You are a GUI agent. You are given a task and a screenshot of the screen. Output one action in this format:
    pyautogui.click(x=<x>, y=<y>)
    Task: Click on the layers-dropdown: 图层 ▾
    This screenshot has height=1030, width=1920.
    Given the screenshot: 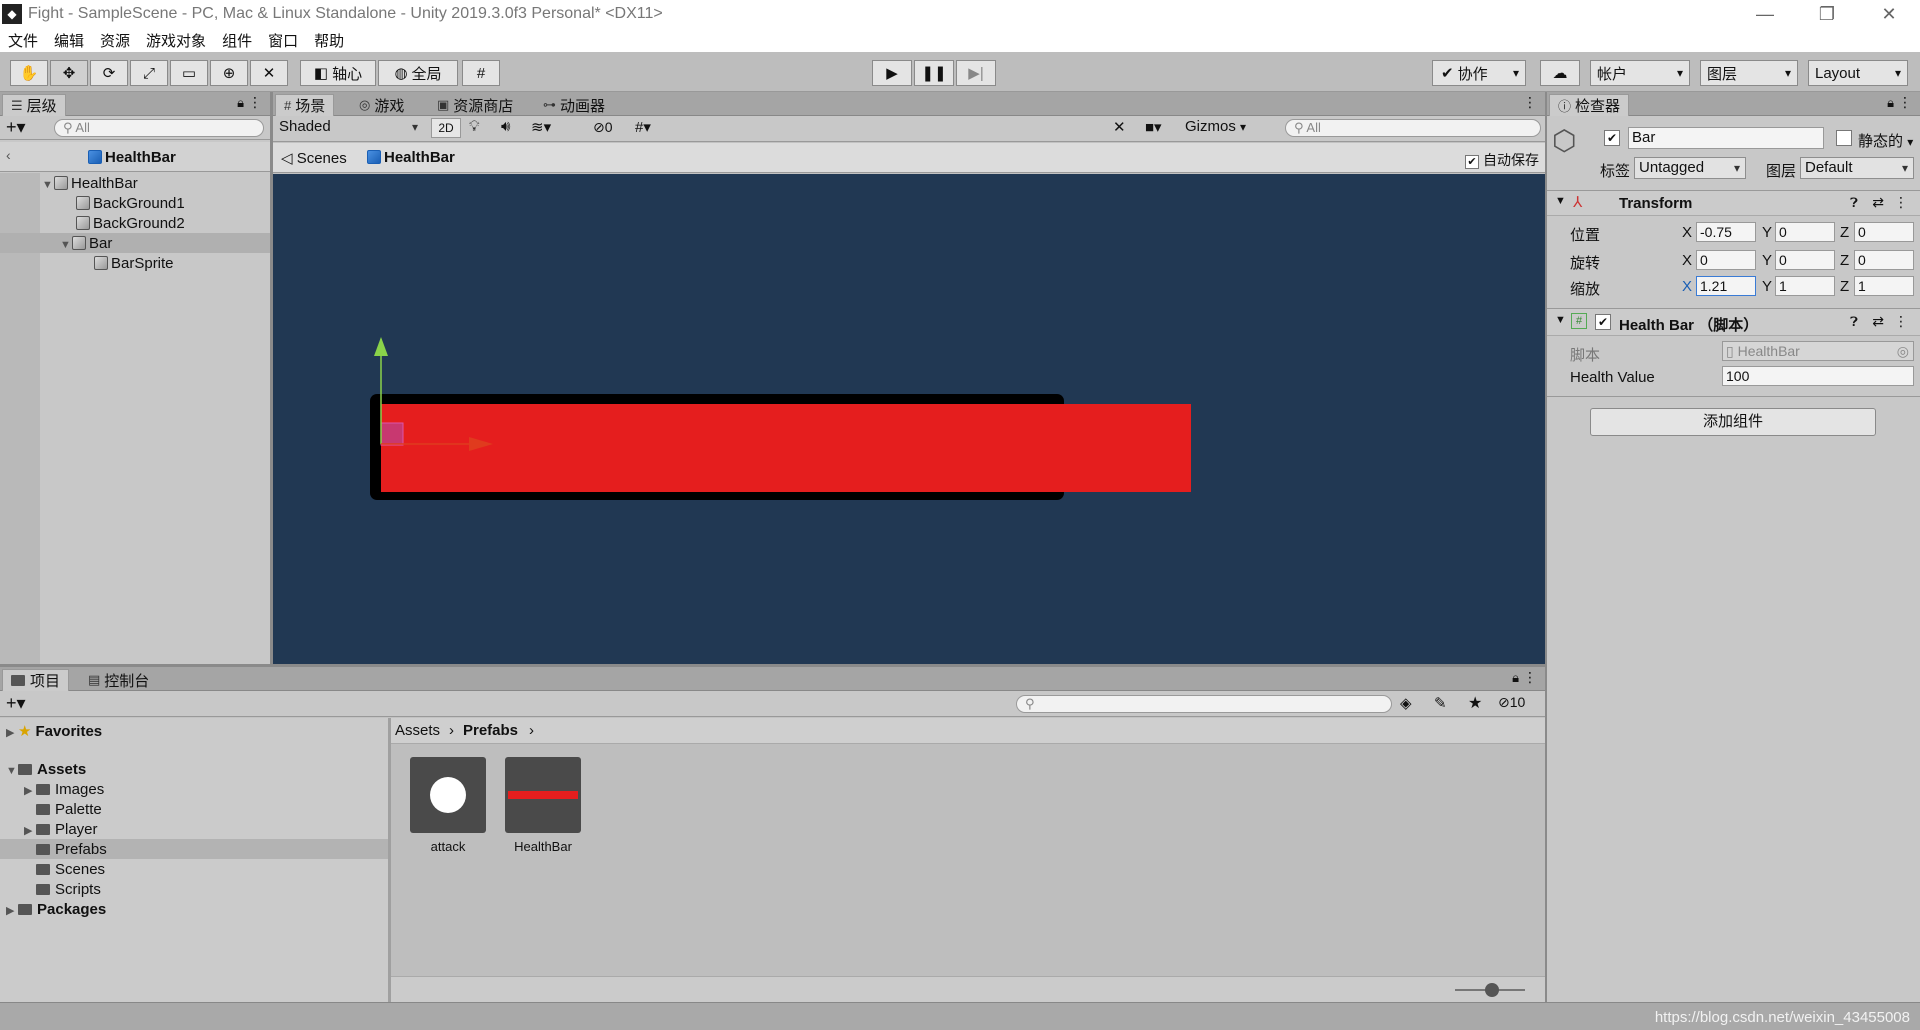 What is the action you would take?
    pyautogui.click(x=1749, y=73)
    